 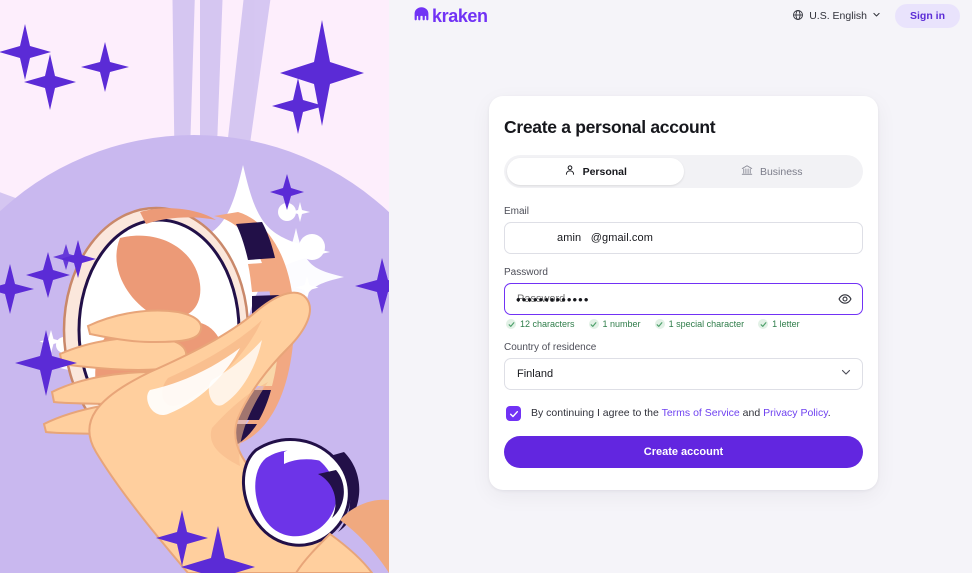 I want to click on globe-icon, so click(x=798, y=16).